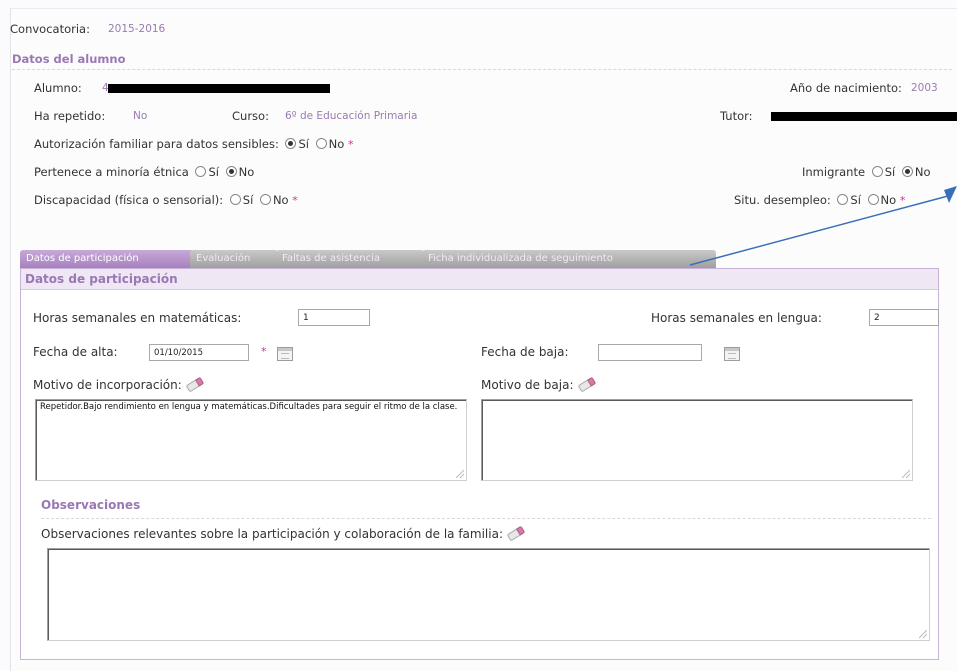 The height and width of the screenshot is (671, 957). What do you see at coordinates (950, 194) in the screenshot?
I see `arrow-head-icon` at bounding box center [950, 194].